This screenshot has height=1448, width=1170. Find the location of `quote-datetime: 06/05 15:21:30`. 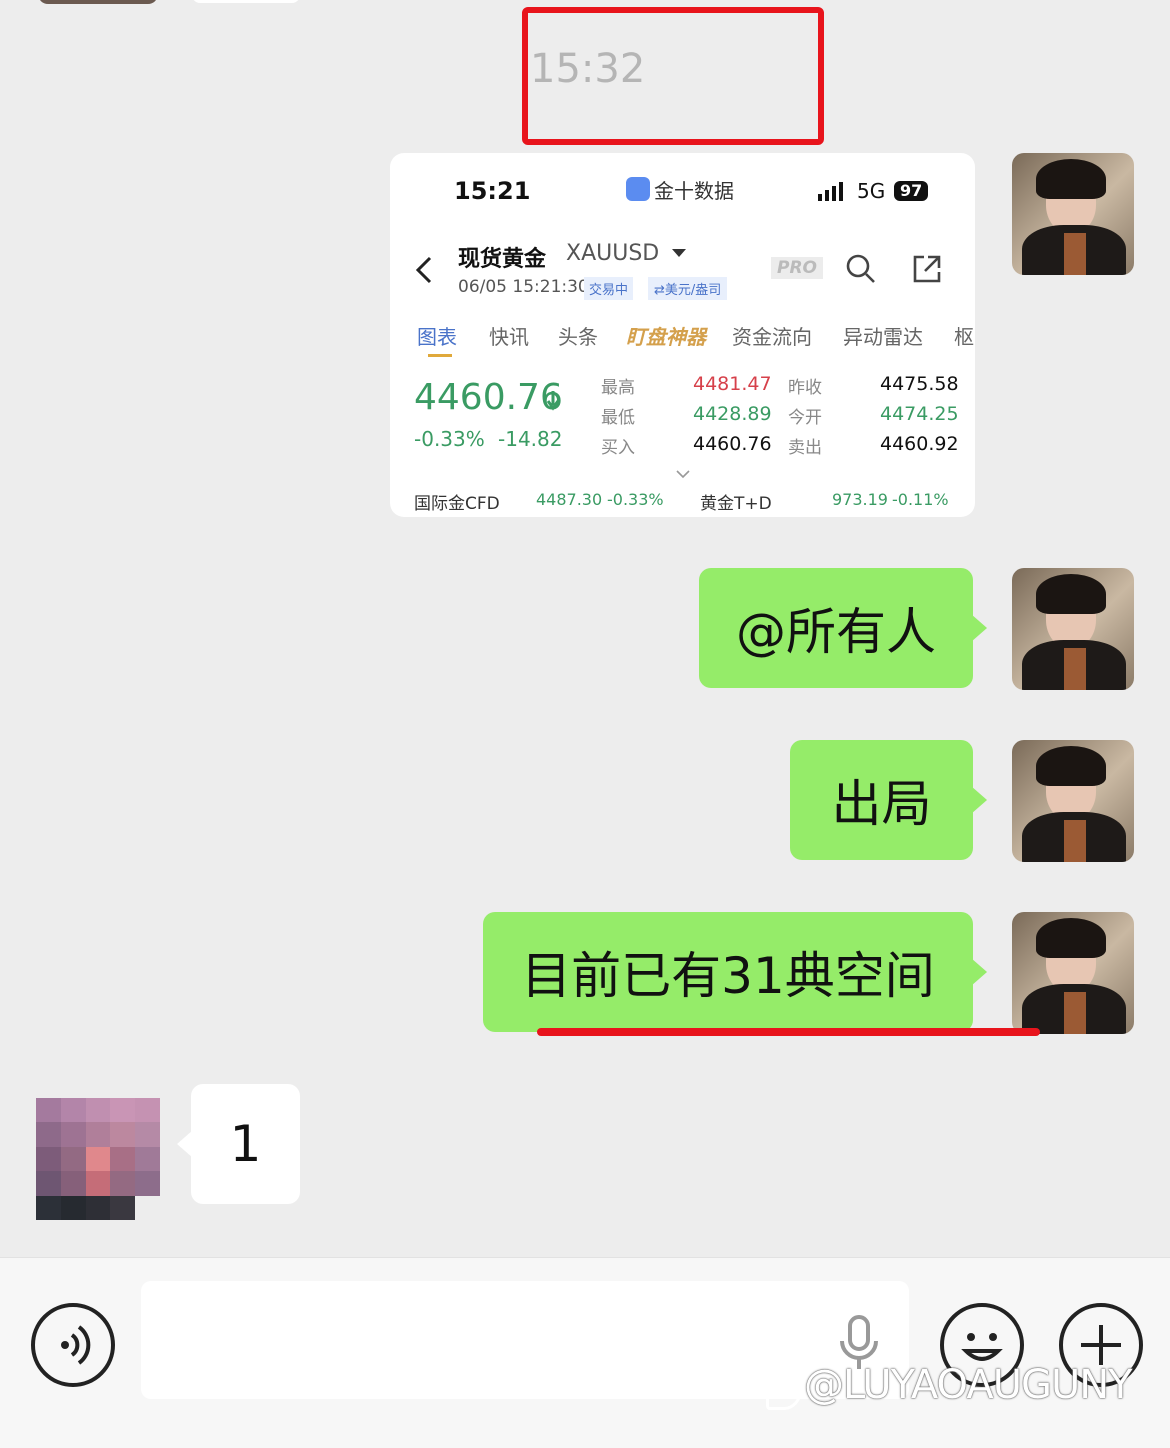

quote-datetime: 06/05 15:21:30 is located at coordinates (523, 287).